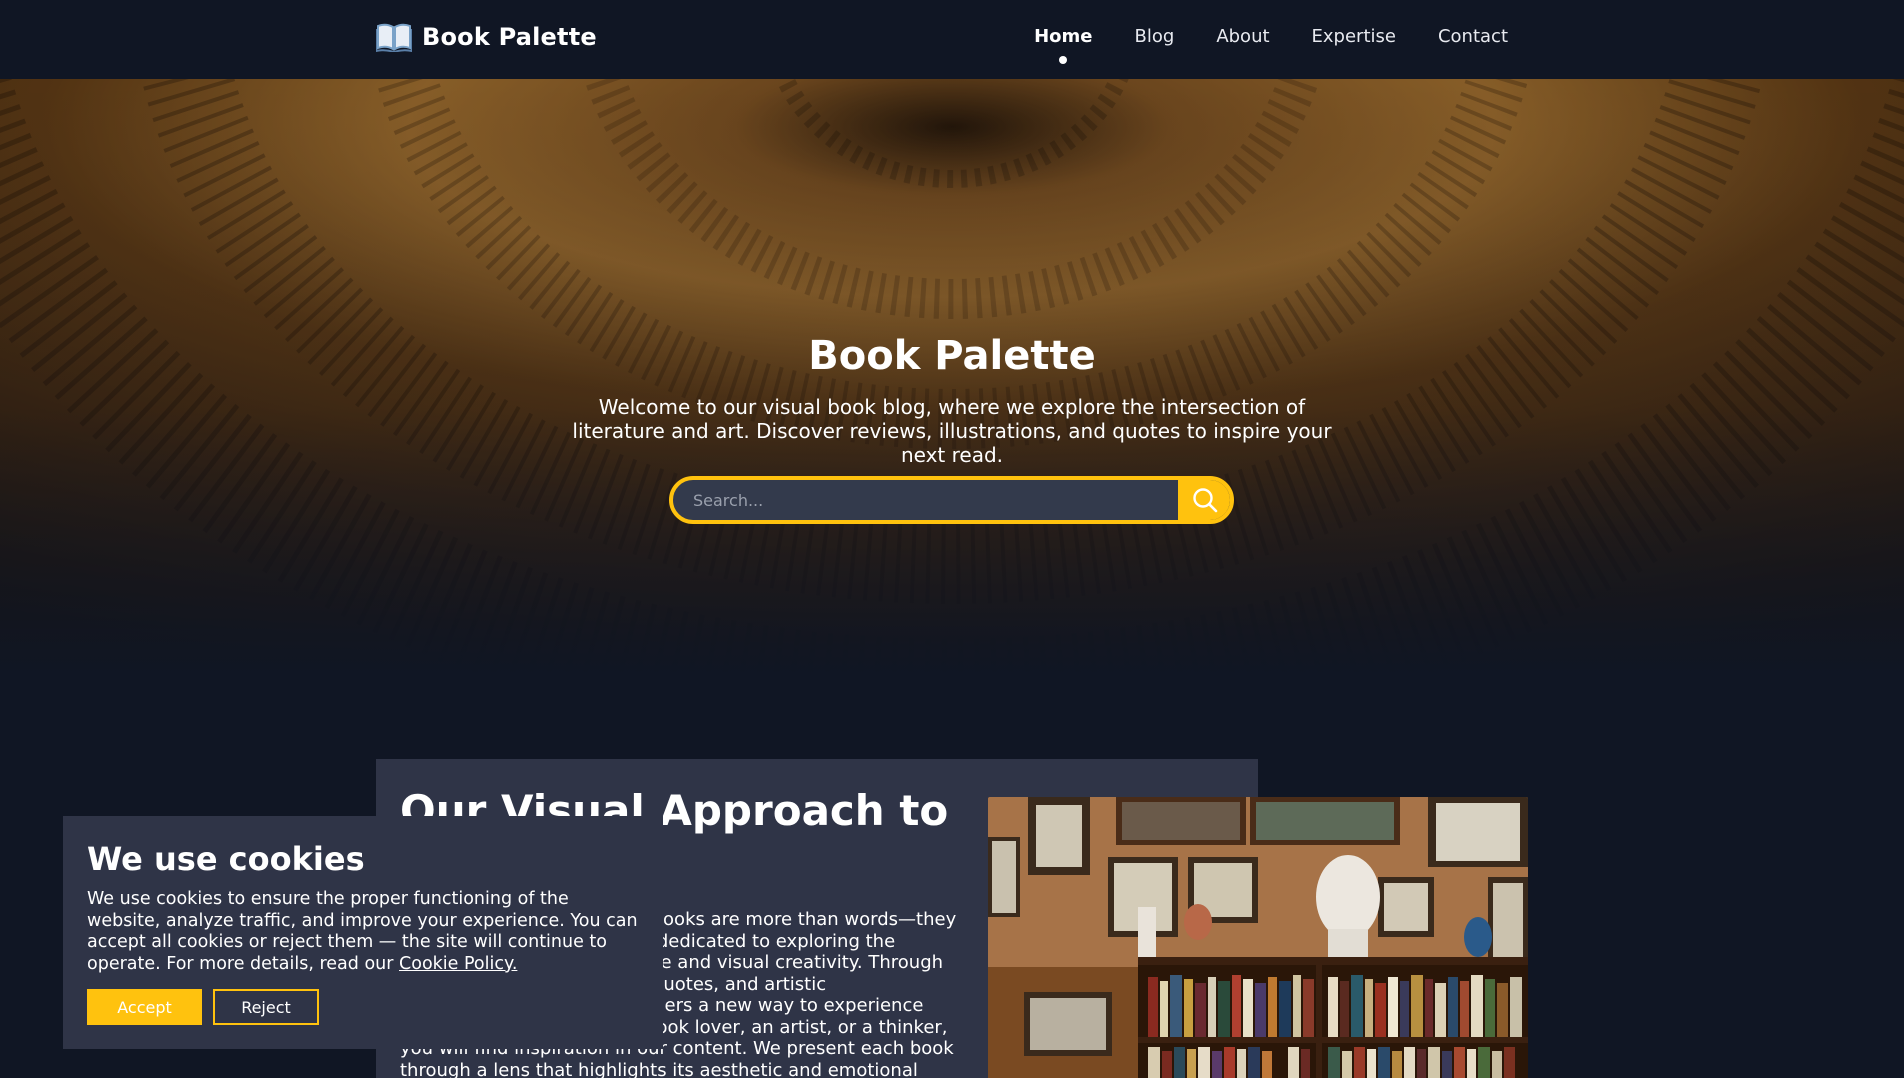  I want to click on search-input, so click(927, 500).